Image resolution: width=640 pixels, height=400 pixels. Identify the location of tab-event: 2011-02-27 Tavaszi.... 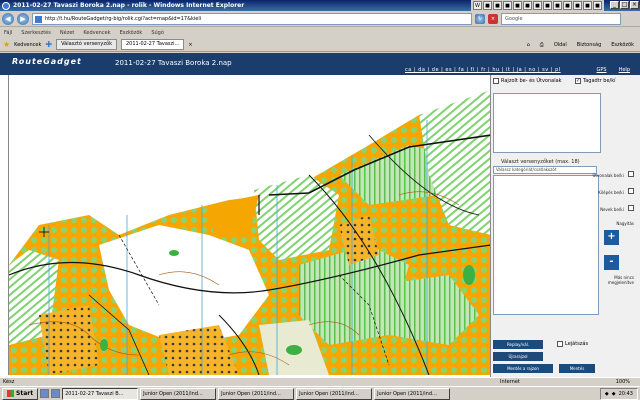
(152, 44).